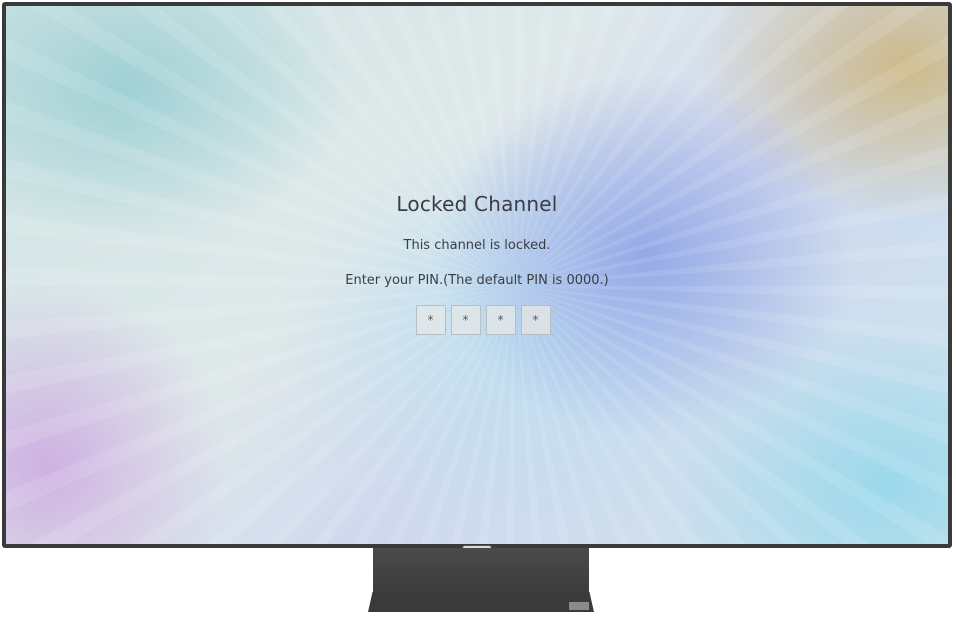 This screenshot has width=956, height=619. I want to click on pin-entry: * * * *, so click(483, 320).